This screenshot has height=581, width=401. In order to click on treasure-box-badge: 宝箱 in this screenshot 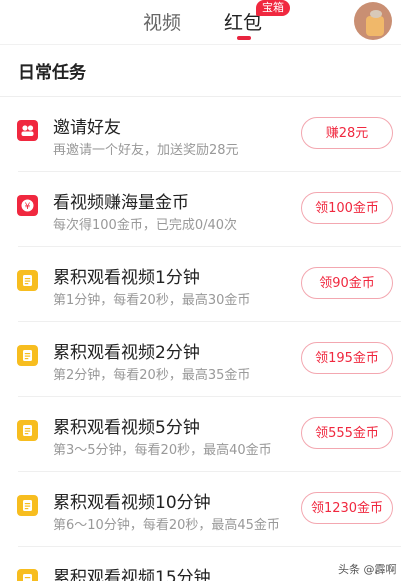, I will do `click(273, 8)`.